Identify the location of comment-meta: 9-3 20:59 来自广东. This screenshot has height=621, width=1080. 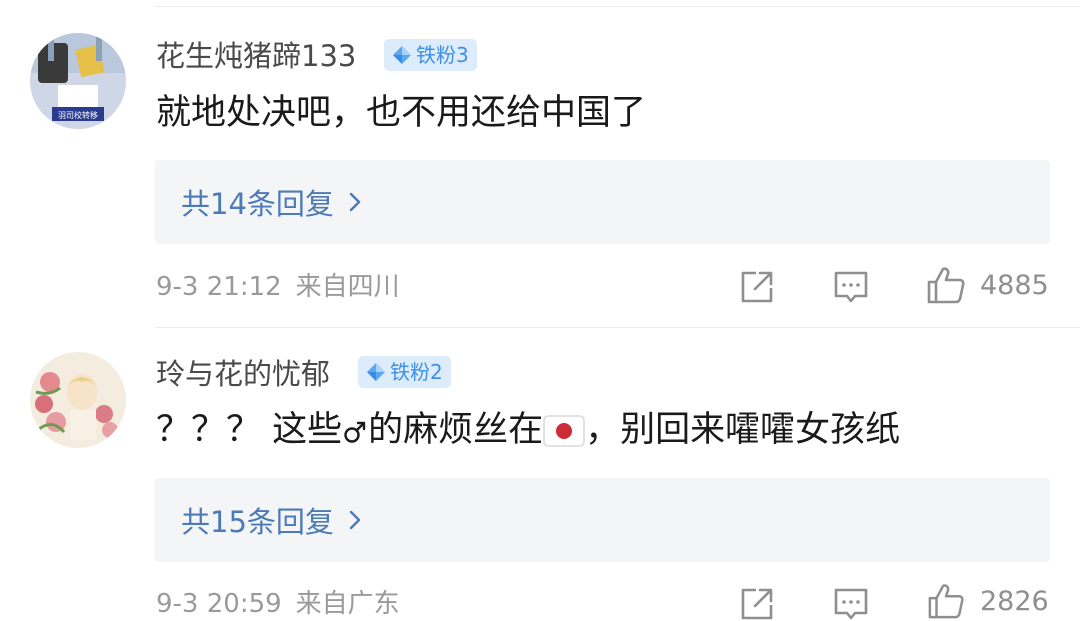
(278, 603).